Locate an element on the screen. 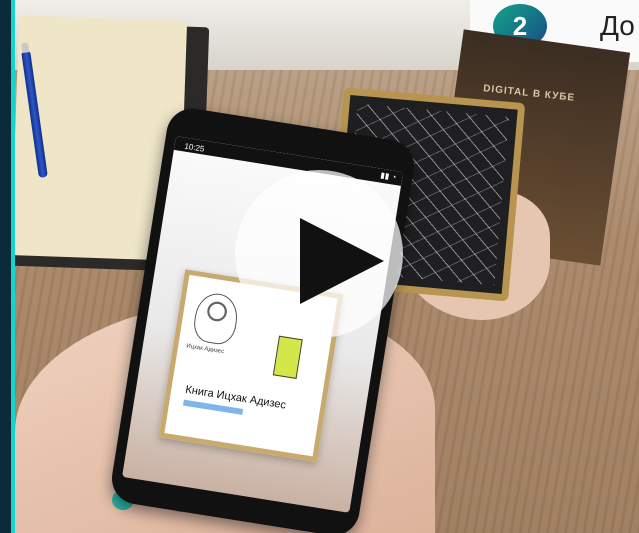 The image size is (639, 533). portrait-caption: Ицхак Адизес is located at coordinates (205, 349).